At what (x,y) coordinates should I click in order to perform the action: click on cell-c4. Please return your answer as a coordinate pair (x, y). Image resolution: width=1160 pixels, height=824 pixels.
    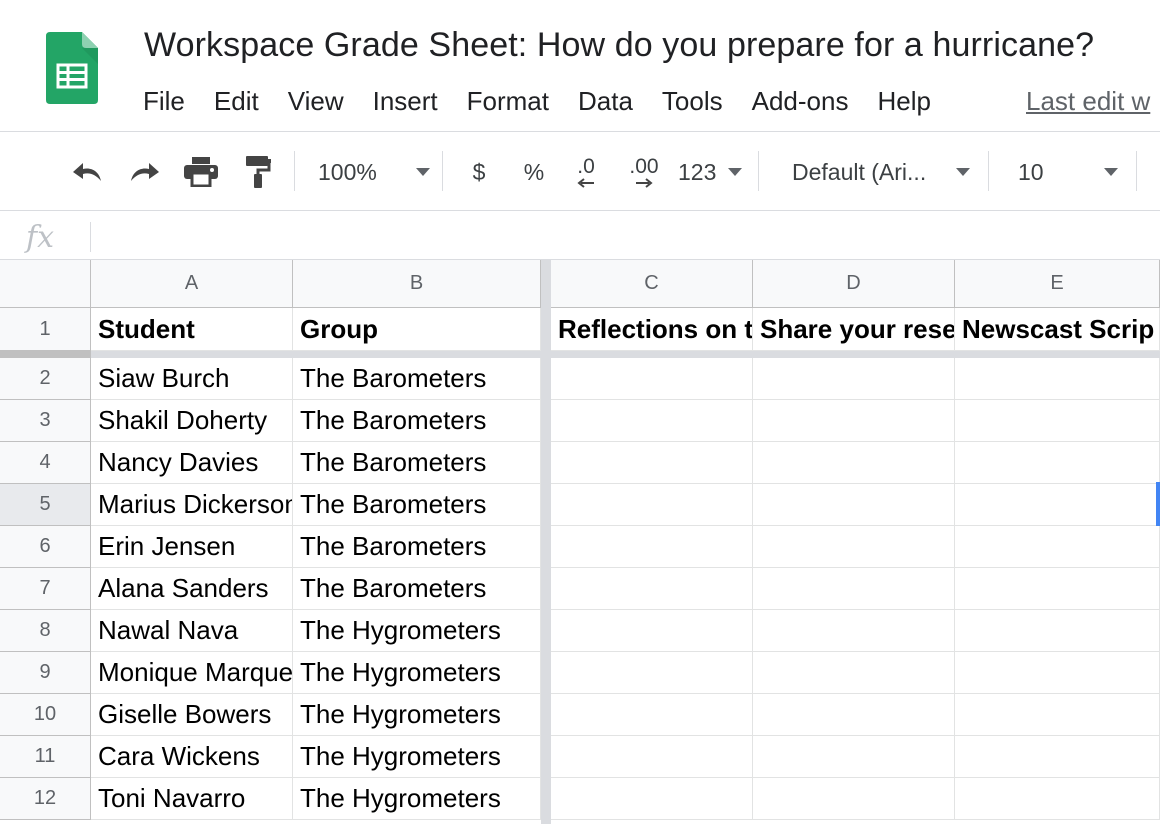
    Looking at the image, I should click on (652, 463).